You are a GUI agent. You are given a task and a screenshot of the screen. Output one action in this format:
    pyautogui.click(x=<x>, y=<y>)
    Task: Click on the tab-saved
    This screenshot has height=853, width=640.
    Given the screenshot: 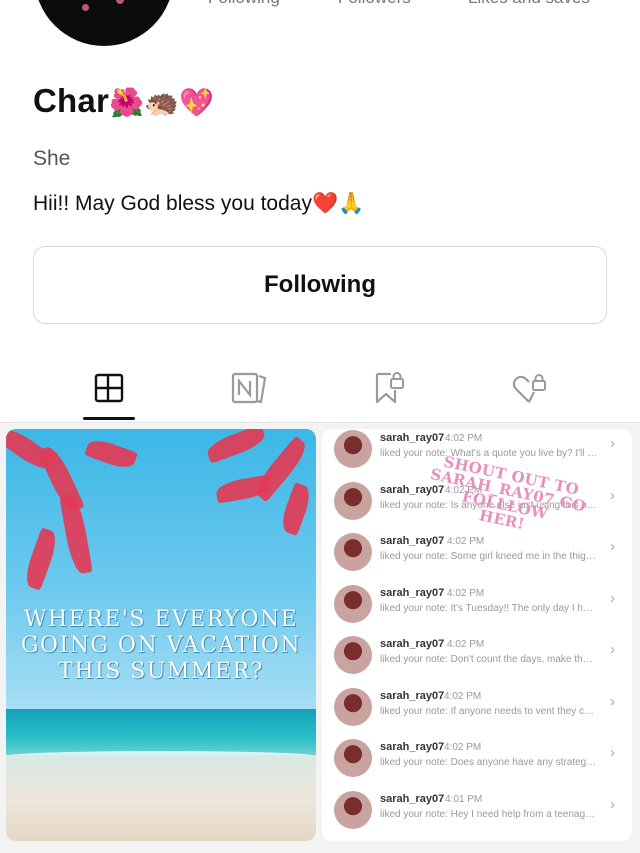 What is the action you would take?
    pyautogui.click(x=389, y=388)
    